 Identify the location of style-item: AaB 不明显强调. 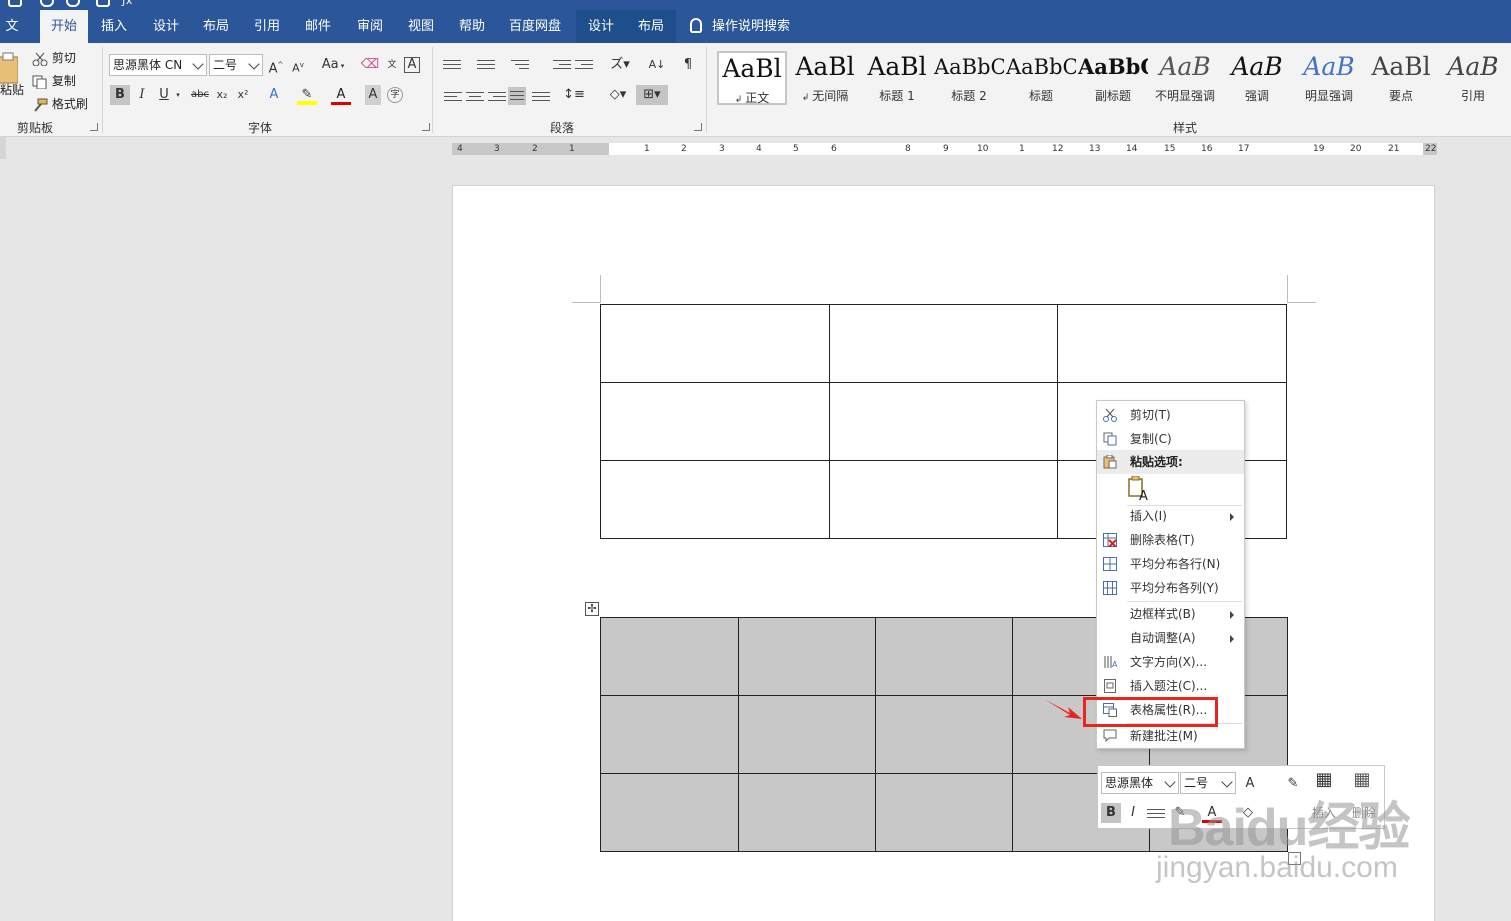
(1185, 78).